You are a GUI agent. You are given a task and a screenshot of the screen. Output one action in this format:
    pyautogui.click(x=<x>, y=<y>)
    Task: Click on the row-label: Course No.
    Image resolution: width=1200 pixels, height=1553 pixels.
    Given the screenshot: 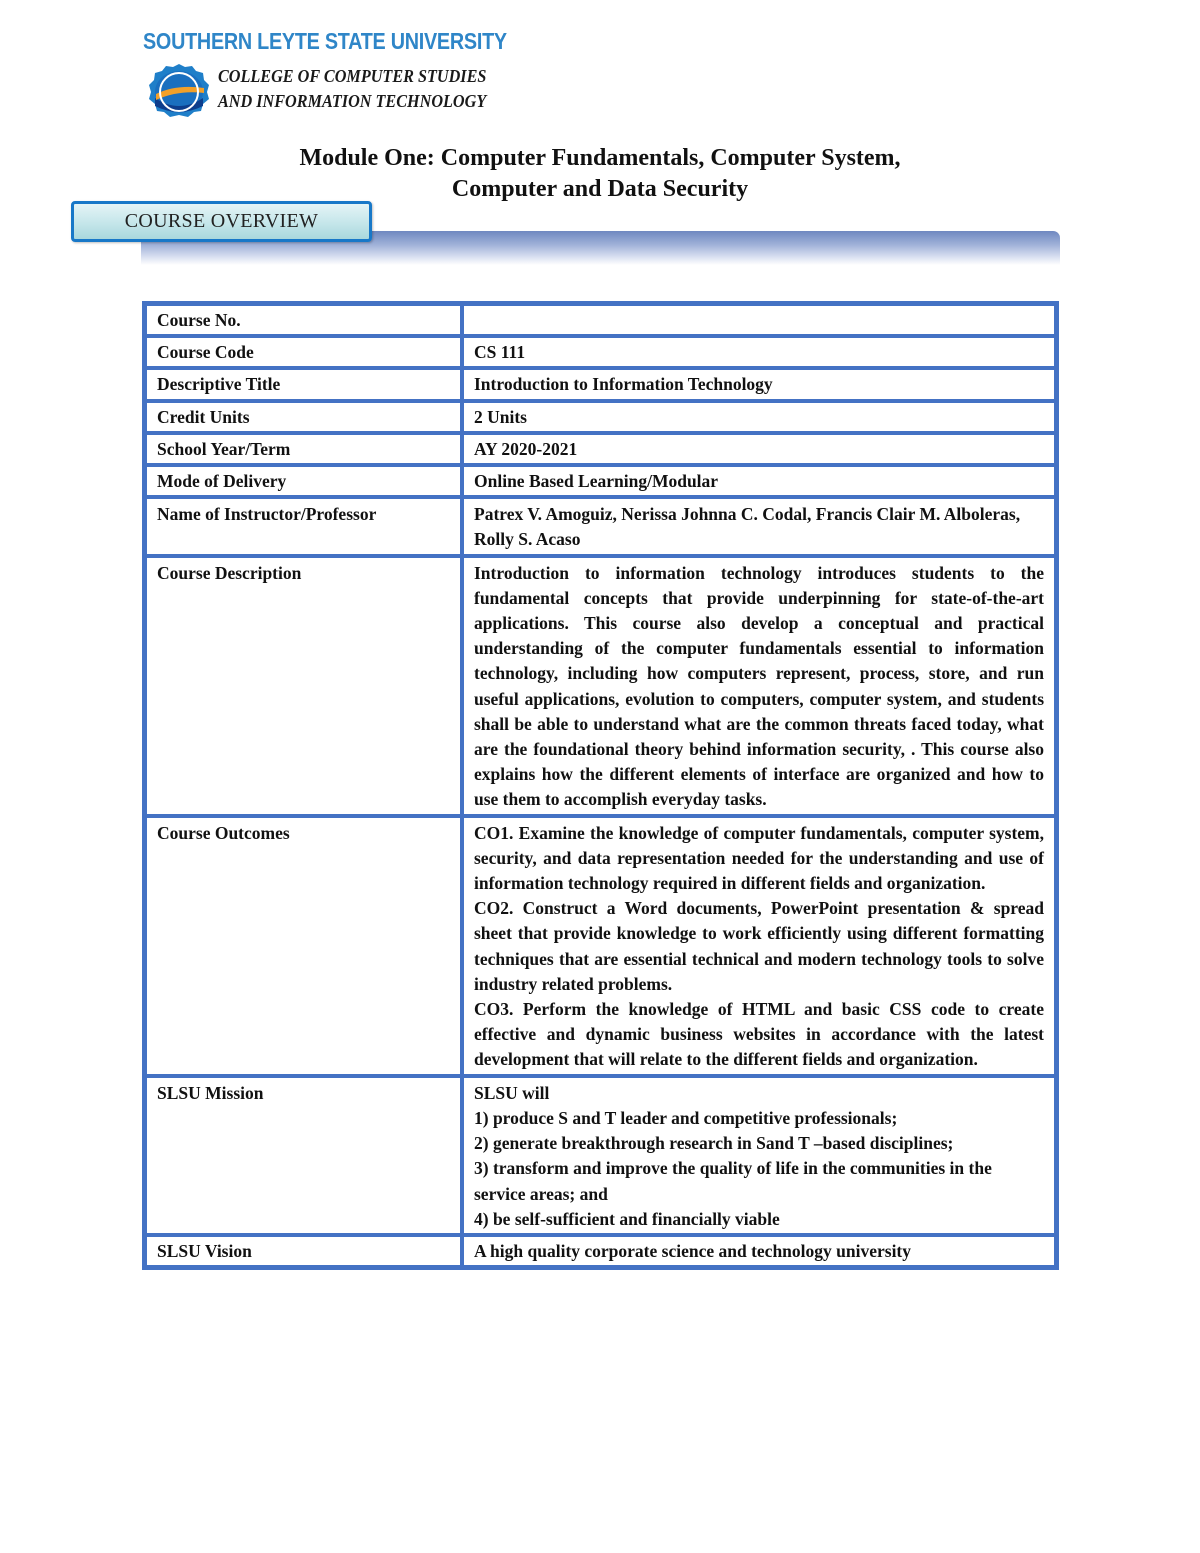 What is the action you would take?
    pyautogui.click(x=303, y=320)
    